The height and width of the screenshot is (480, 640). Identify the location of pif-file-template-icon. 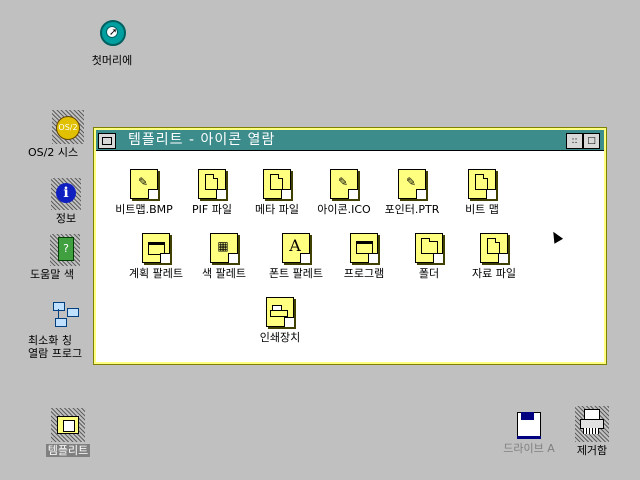
(212, 184).